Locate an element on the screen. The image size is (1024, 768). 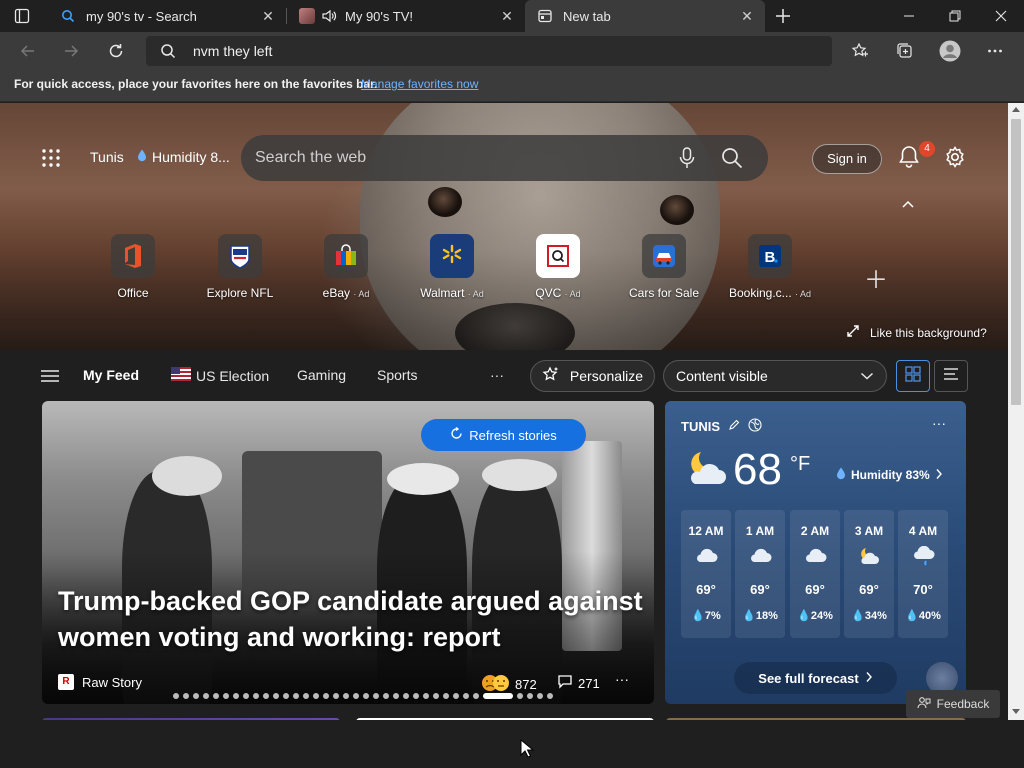
tab-us-election: US Election is located at coordinates (220, 375).